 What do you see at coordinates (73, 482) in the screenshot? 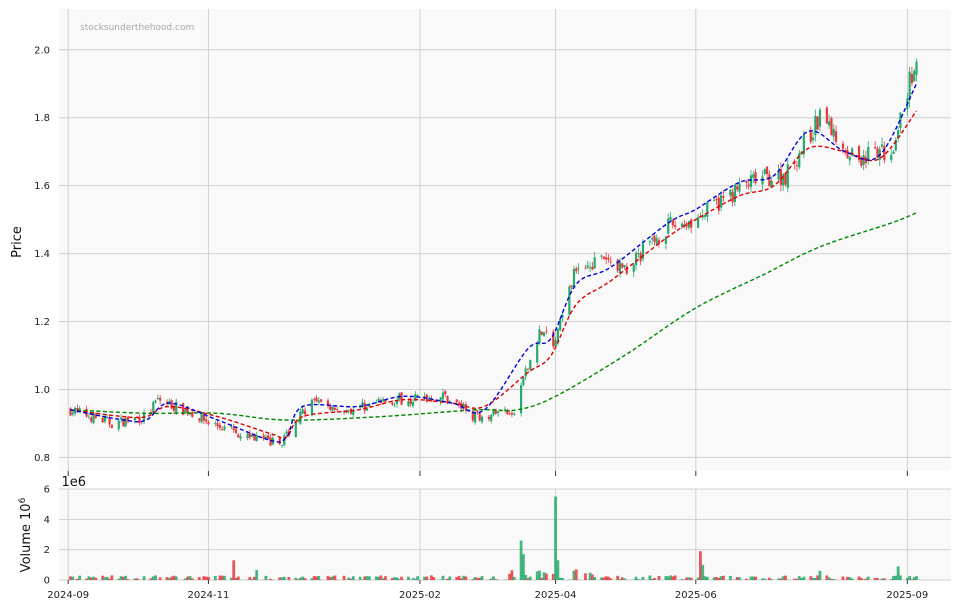
I see `volume-offset-text: 1e6` at bounding box center [73, 482].